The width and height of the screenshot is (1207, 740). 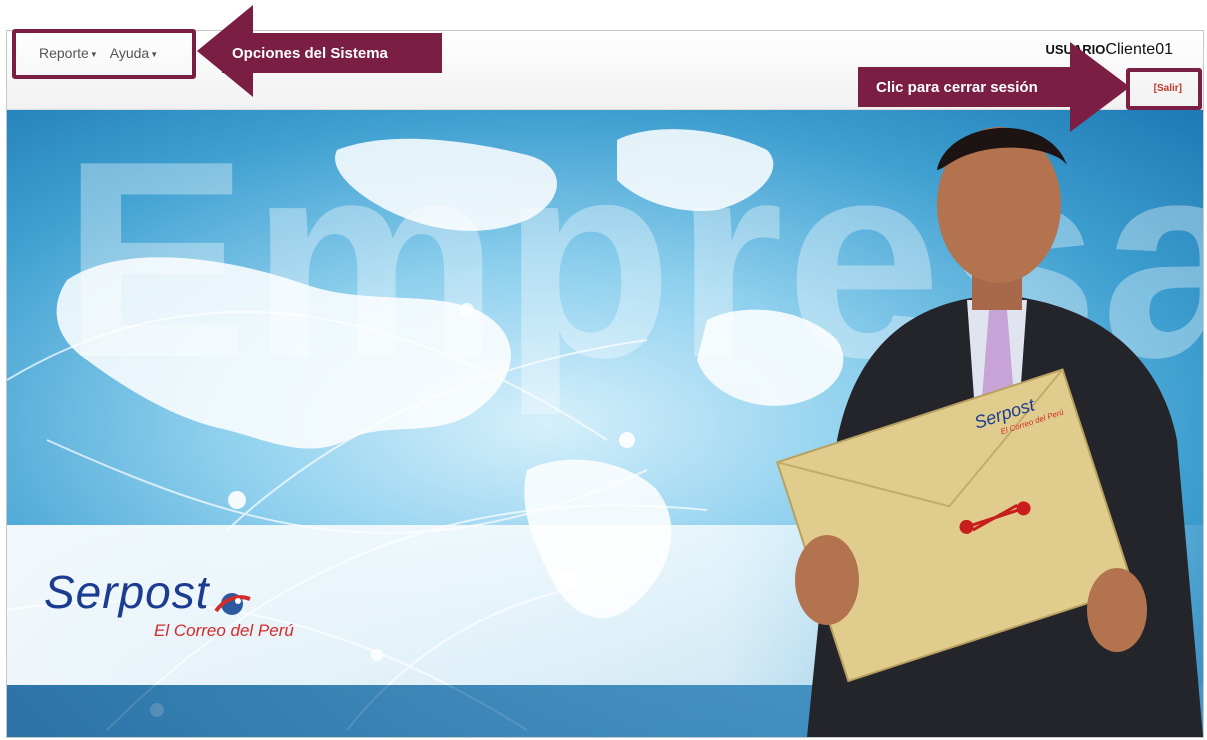 I want to click on menu-highlight-box, so click(x=104, y=54).